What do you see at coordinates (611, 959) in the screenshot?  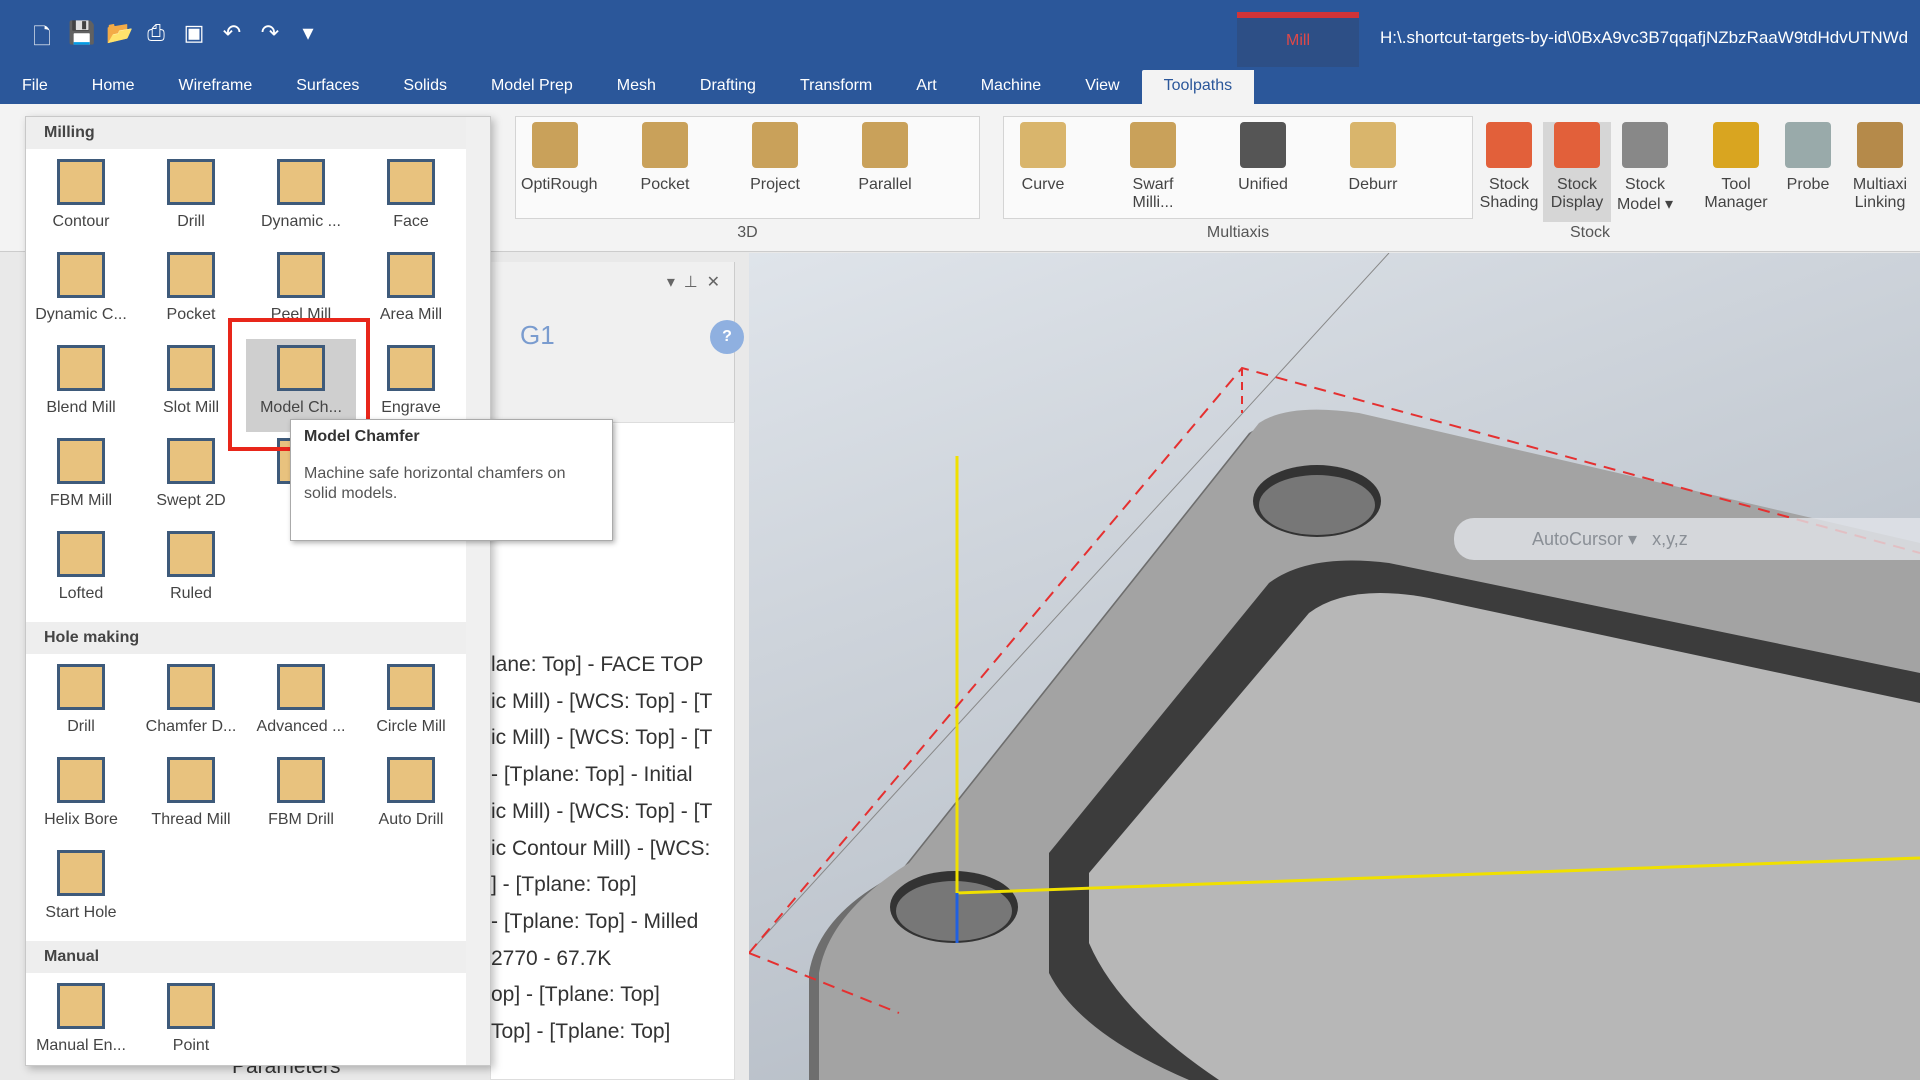 I see `operation-row: 2770 - 67.7K` at bounding box center [611, 959].